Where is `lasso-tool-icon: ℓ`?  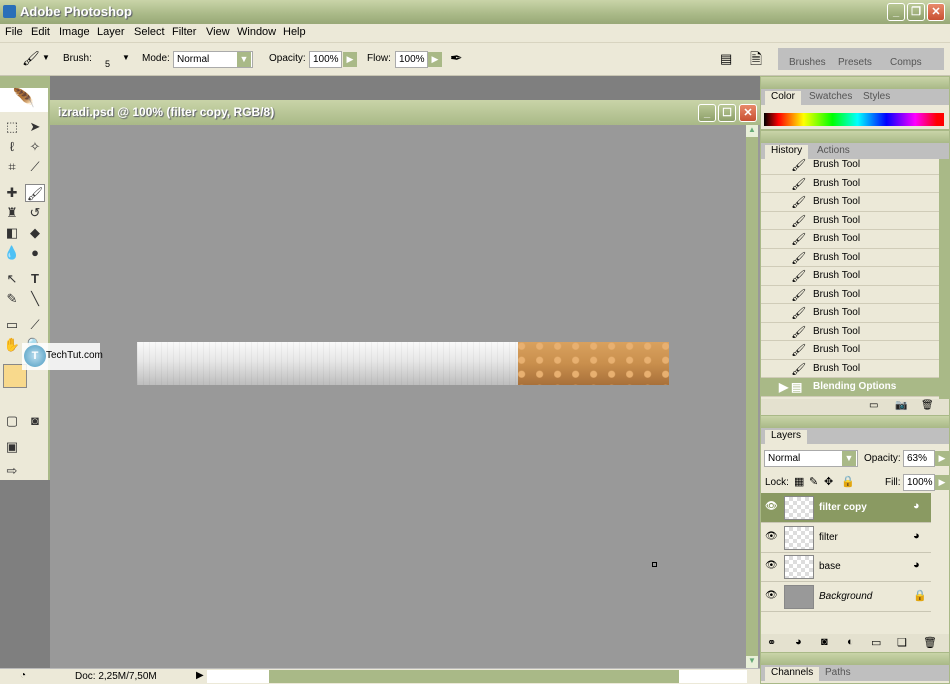
lasso-tool-icon: ℓ is located at coordinates (12, 147).